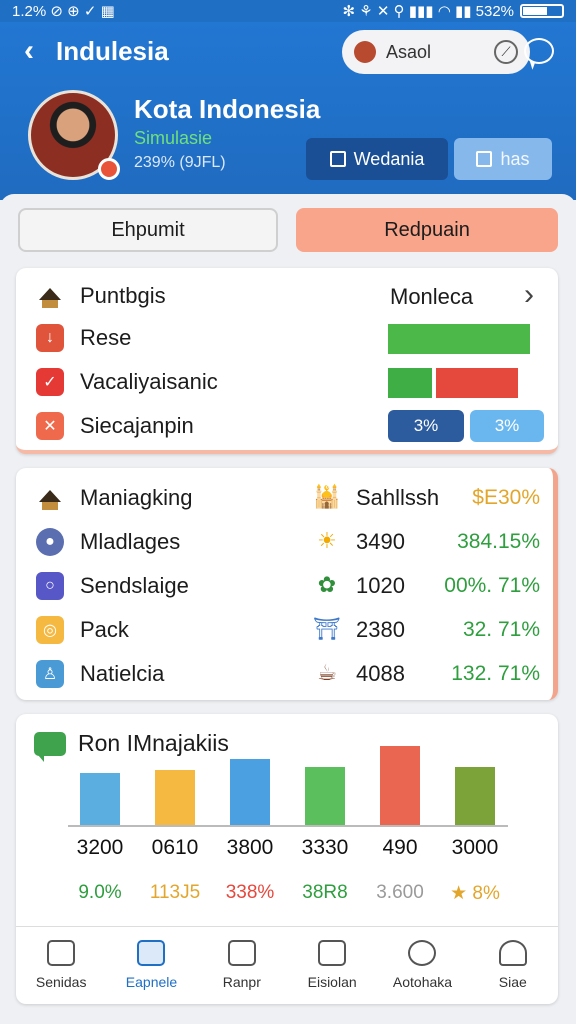 This screenshot has height=1024, width=576. I want to click on list-item: ♙ Natielcia, so click(100, 674).